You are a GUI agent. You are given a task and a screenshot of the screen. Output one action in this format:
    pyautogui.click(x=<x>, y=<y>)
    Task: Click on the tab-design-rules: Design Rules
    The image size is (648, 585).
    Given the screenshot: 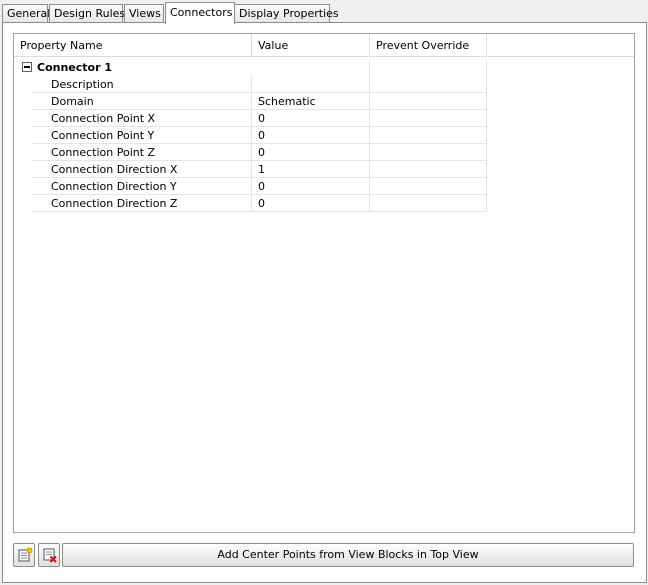 What is the action you would take?
    pyautogui.click(x=87, y=13)
    